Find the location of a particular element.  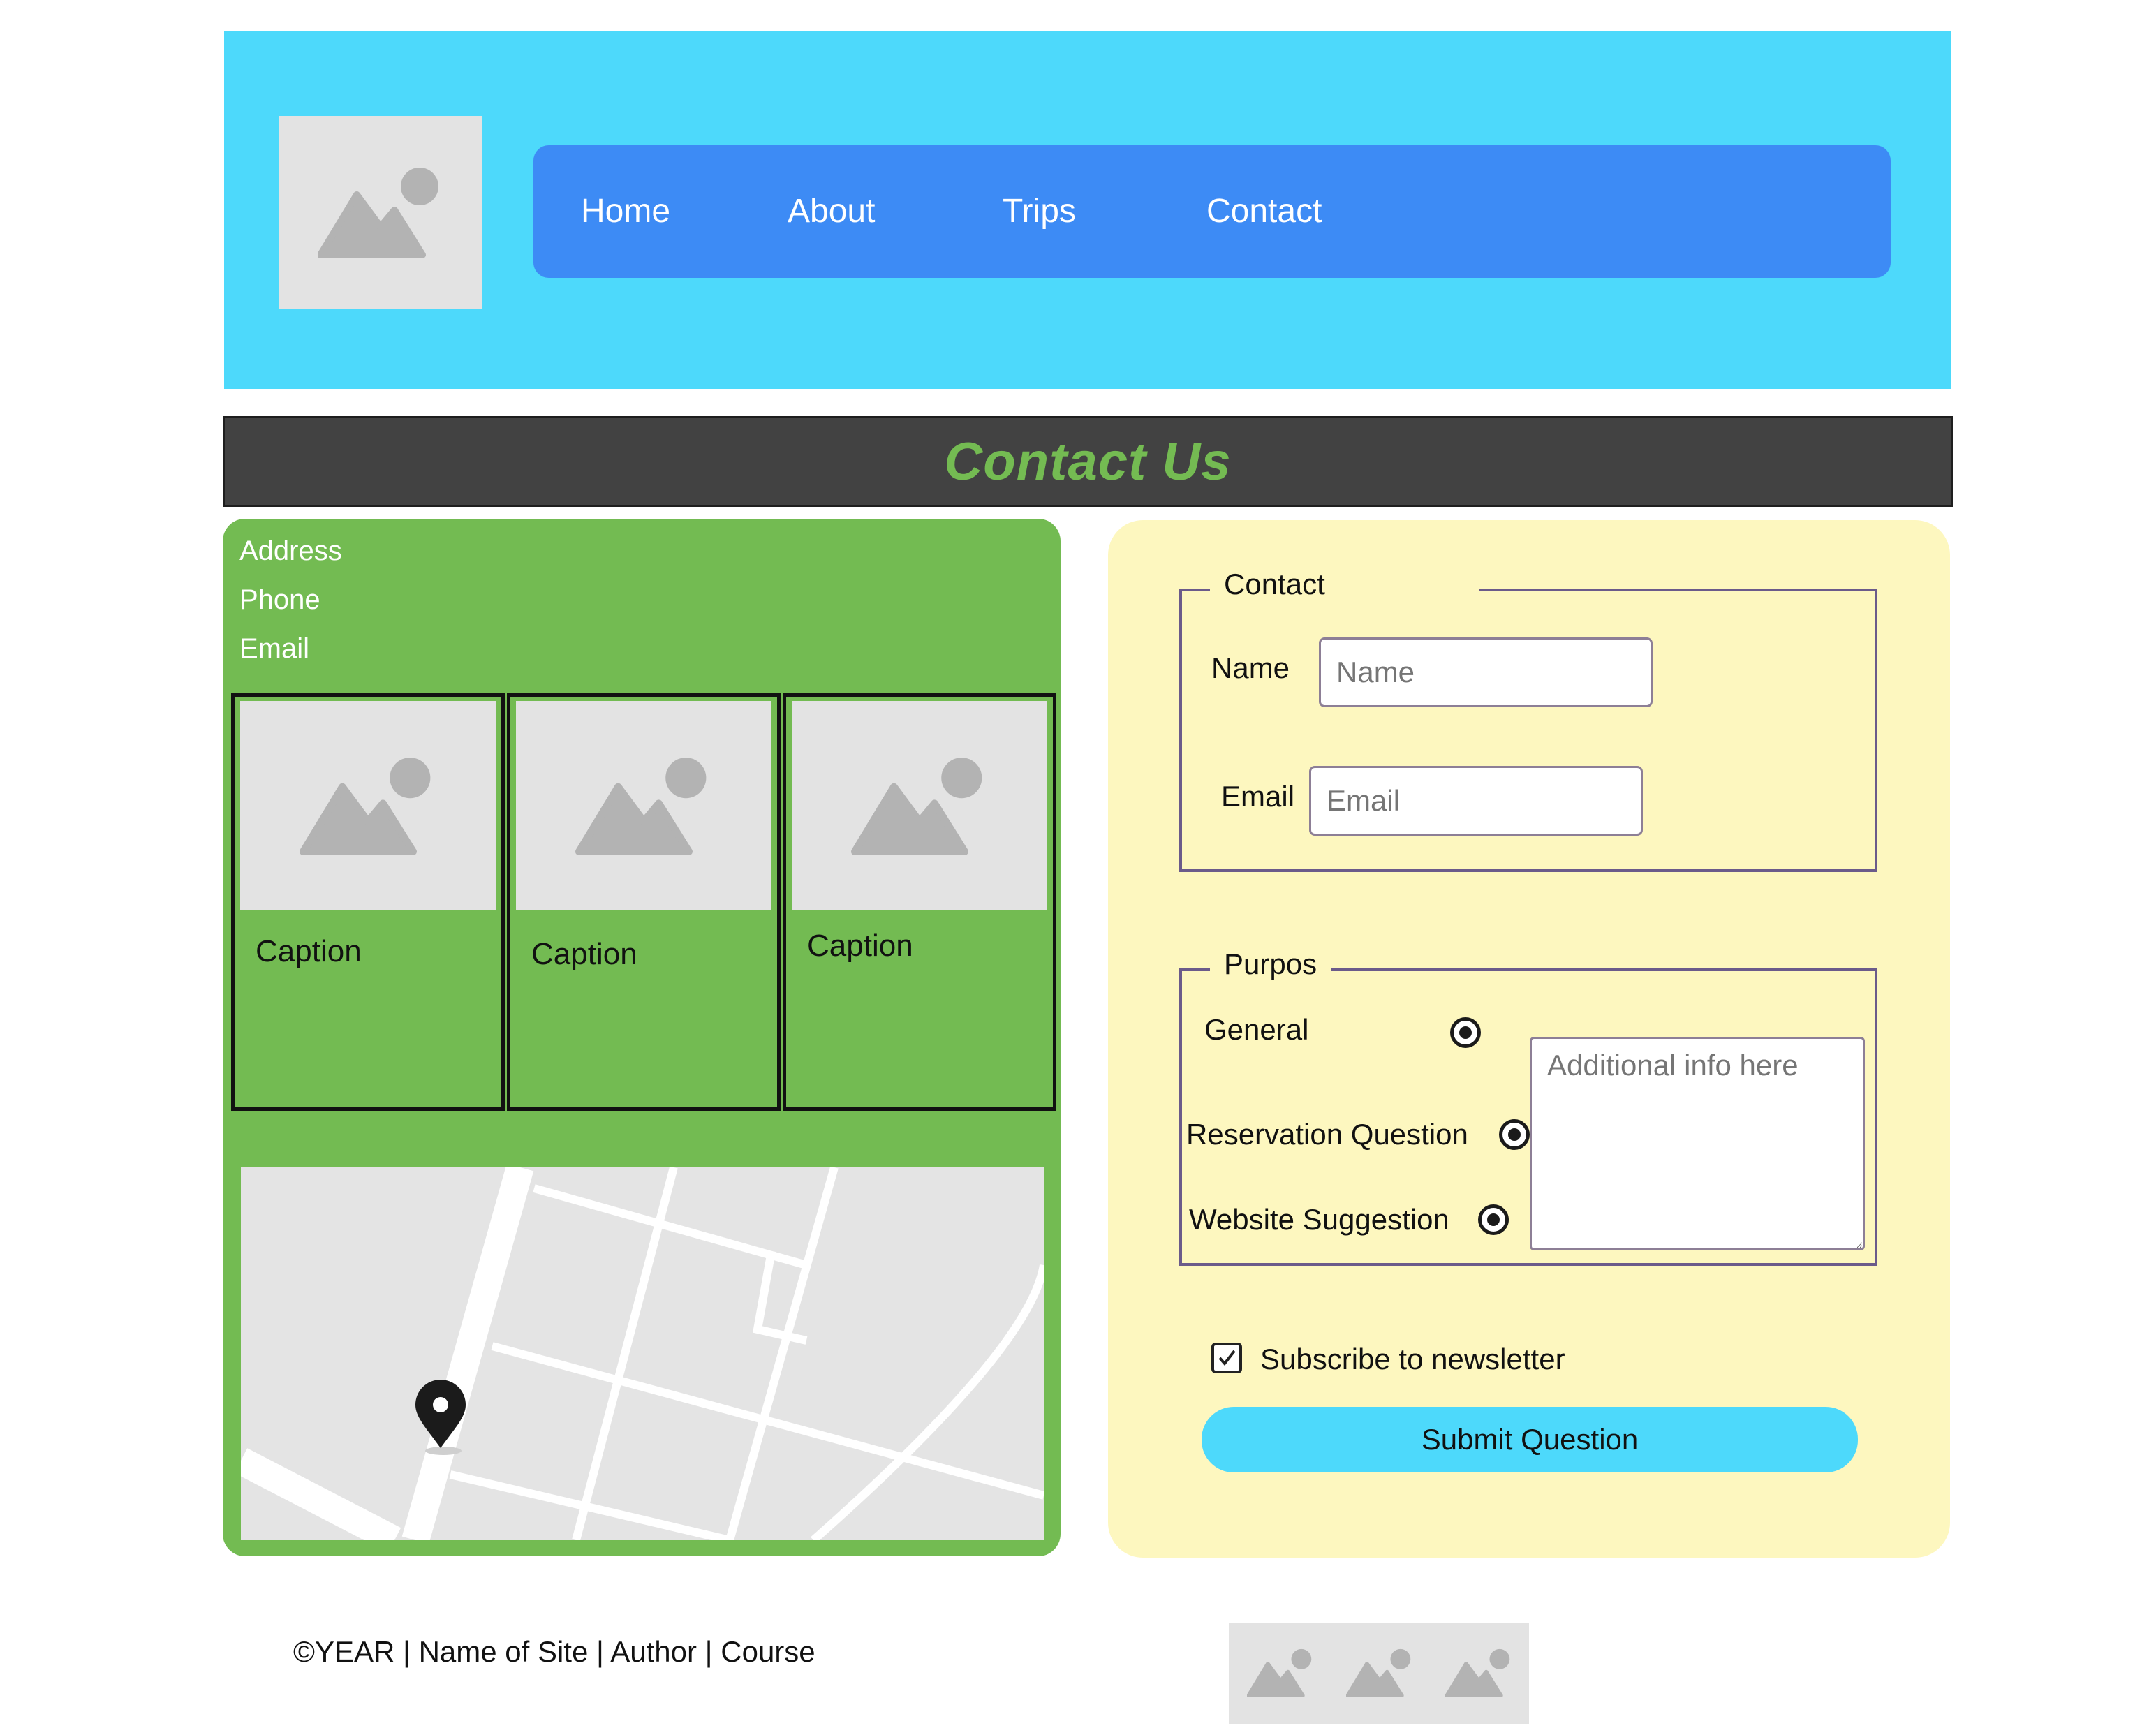

page-title: Contact Us is located at coordinates (1088, 462).